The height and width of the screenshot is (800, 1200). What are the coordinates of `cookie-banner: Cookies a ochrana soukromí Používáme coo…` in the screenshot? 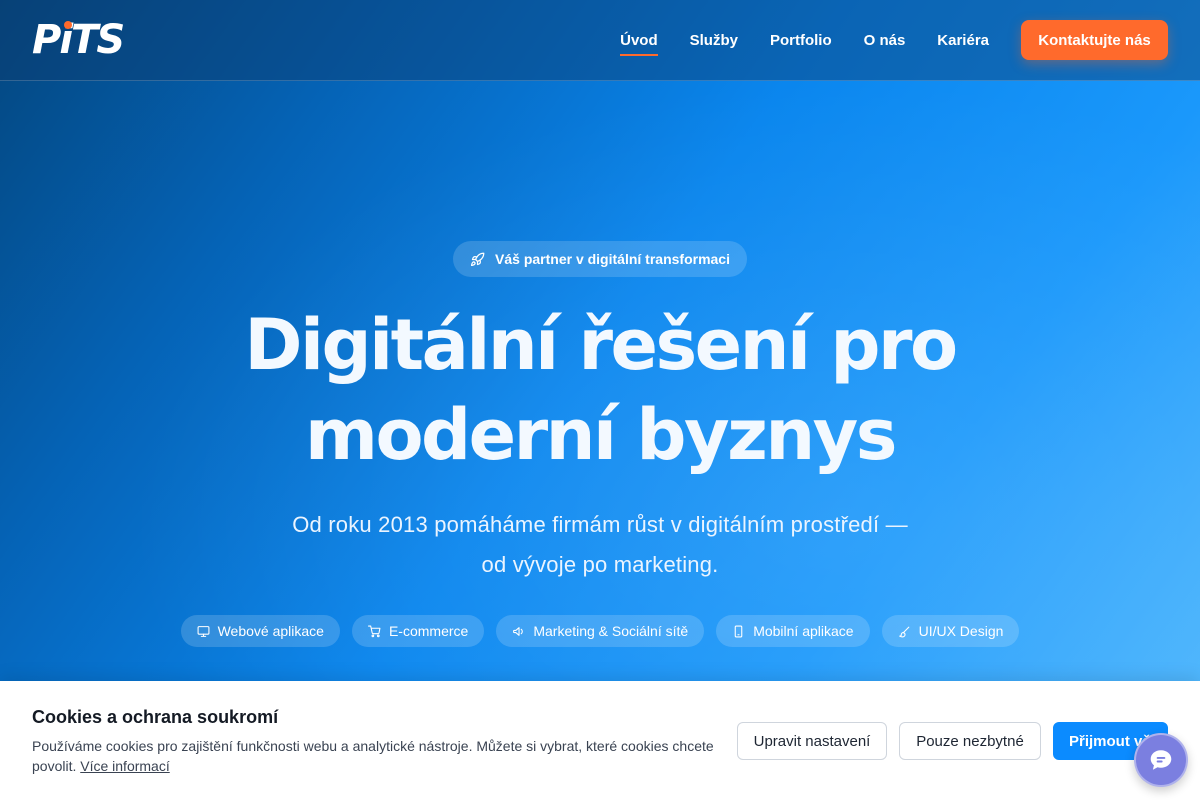 It's located at (600, 740).